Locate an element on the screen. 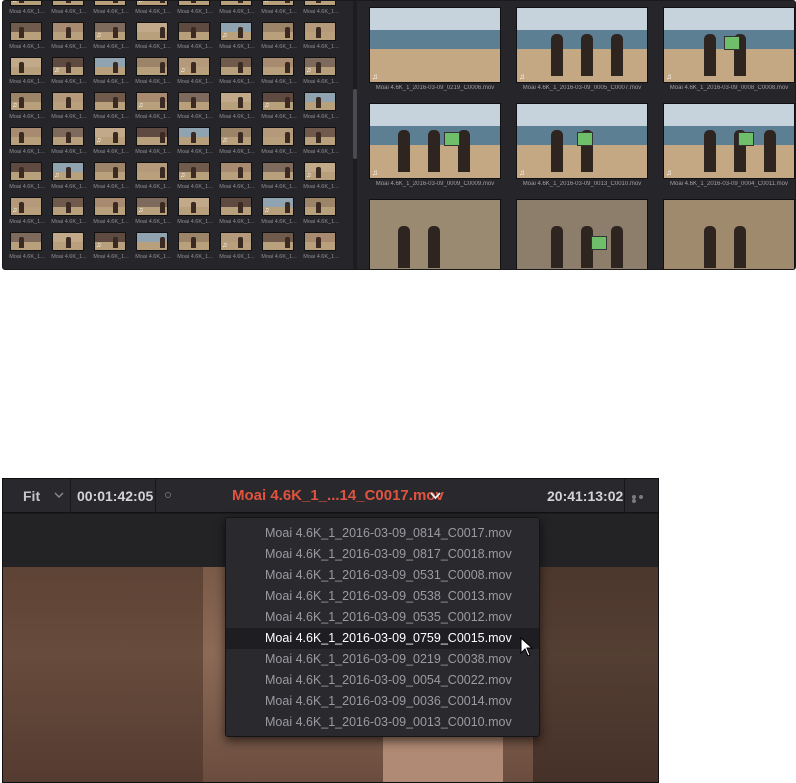 This screenshot has width=796, height=783. thumbnail-image is located at coordinates (194, 206).